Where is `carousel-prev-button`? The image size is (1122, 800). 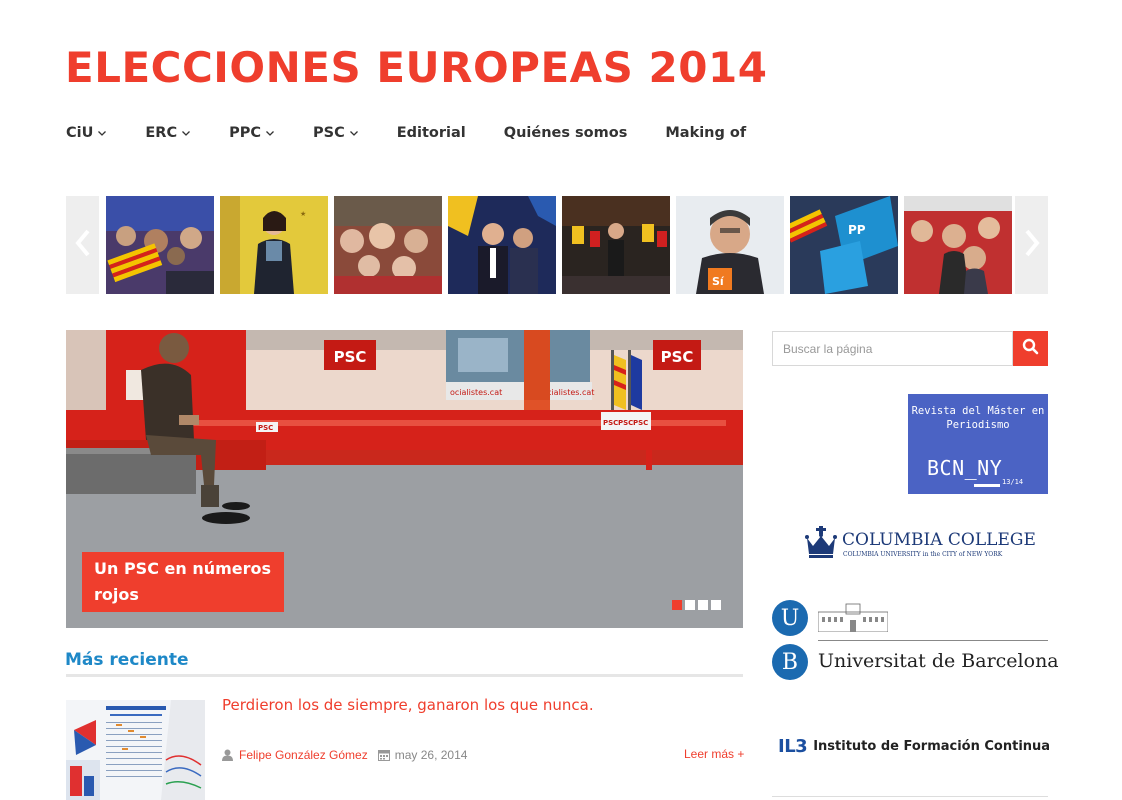 carousel-prev-button is located at coordinates (82, 245).